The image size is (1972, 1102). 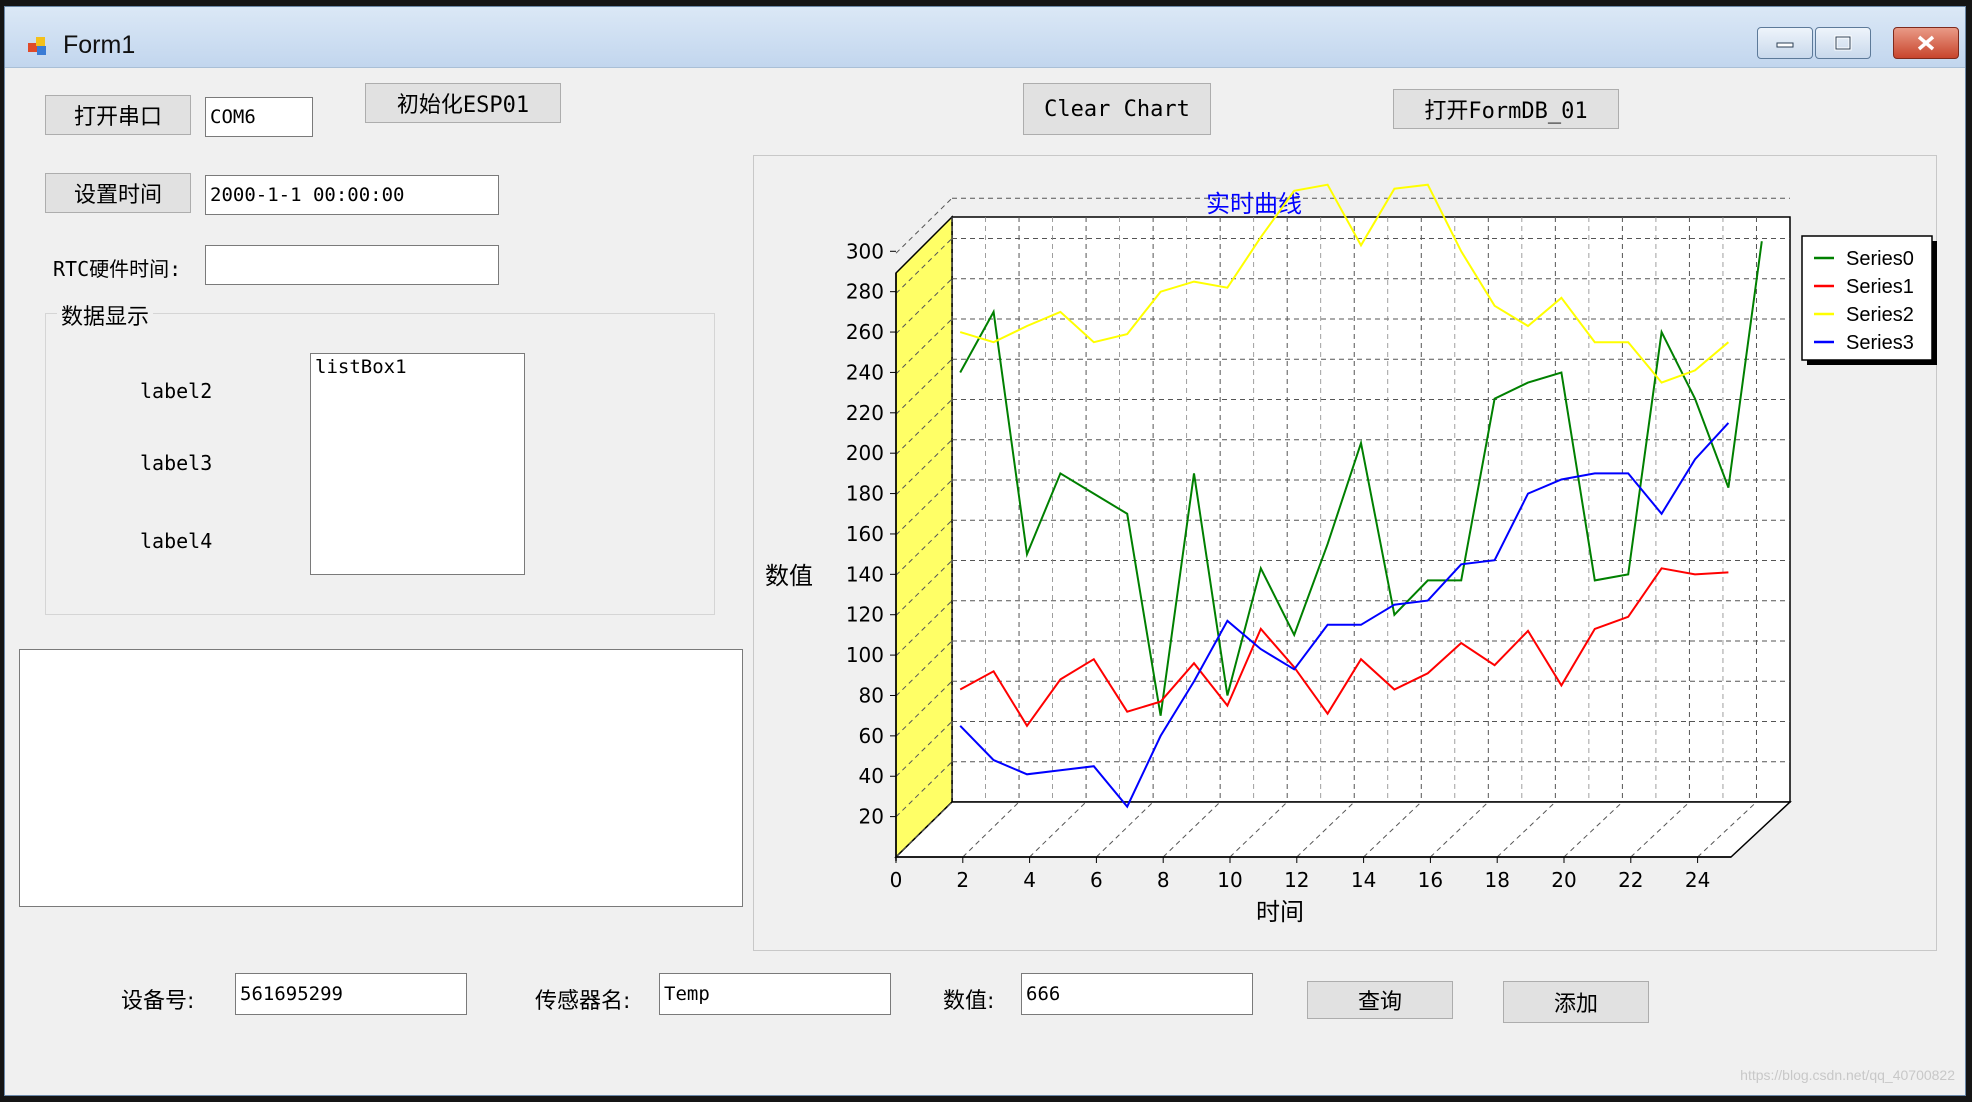 I want to click on close-icon, so click(x=1926, y=43).